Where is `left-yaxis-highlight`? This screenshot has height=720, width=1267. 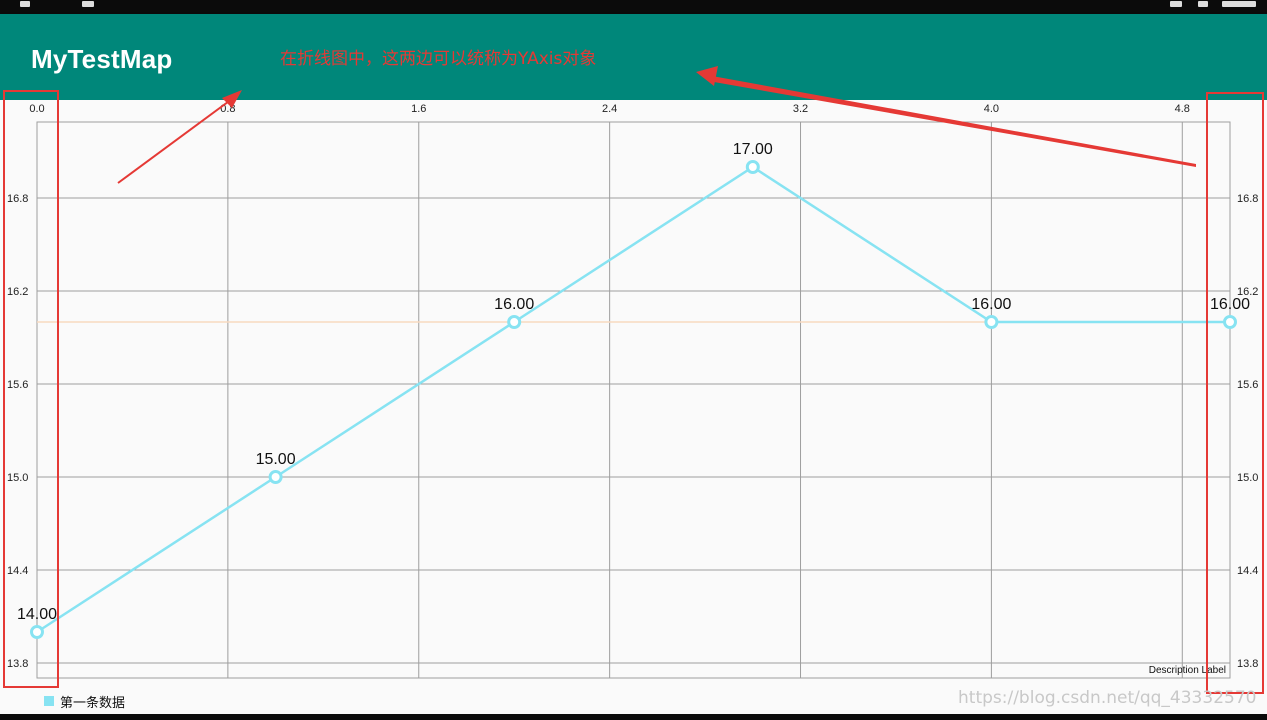
left-yaxis-highlight is located at coordinates (31, 389).